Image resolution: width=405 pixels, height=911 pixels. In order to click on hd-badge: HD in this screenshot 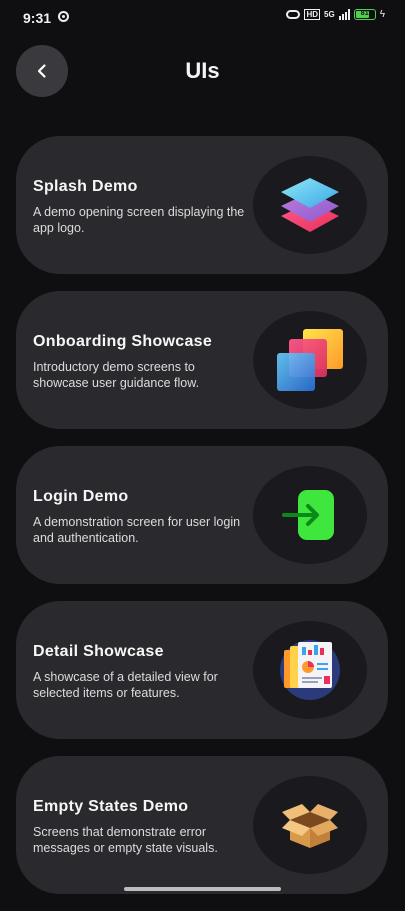, I will do `click(312, 14)`.